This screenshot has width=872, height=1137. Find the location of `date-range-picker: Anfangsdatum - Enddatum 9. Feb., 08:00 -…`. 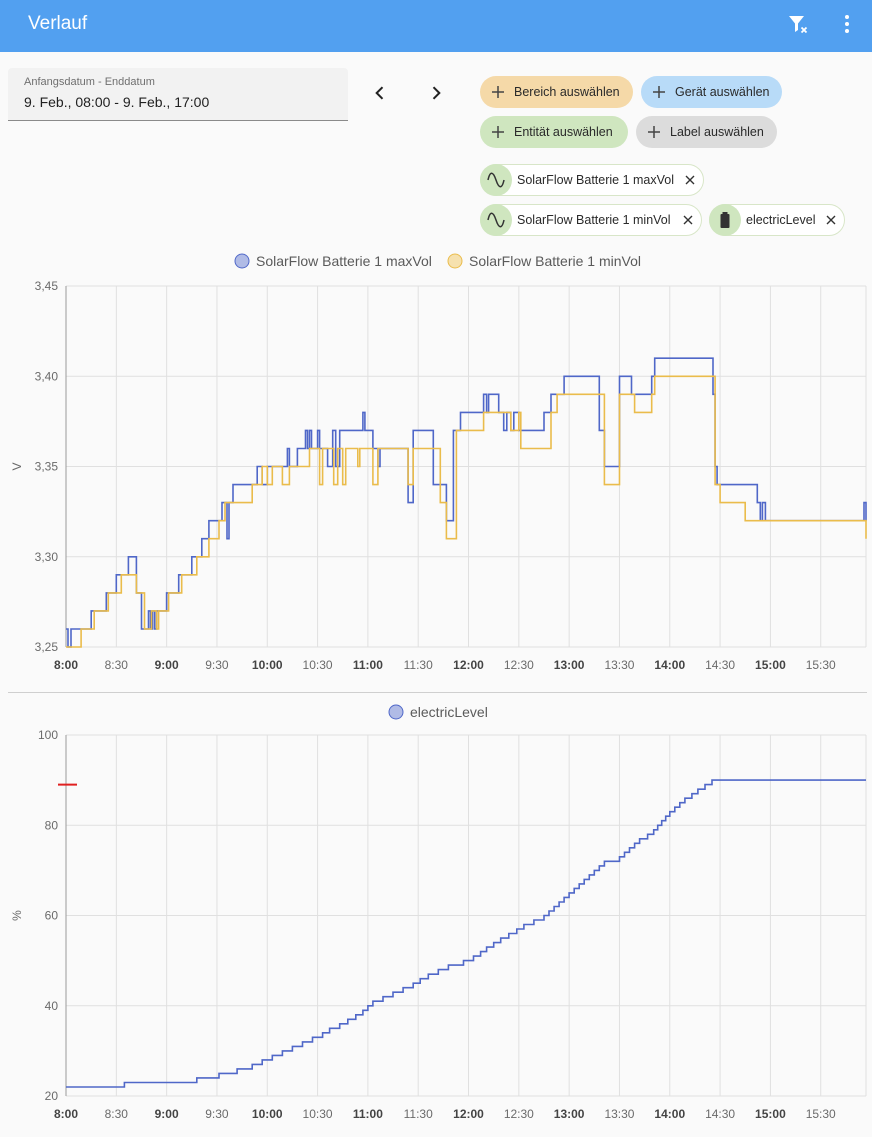

date-range-picker: Anfangsdatum - Enddatum 9. Feb., 08:00 -… is located at coordinates (178, 94).